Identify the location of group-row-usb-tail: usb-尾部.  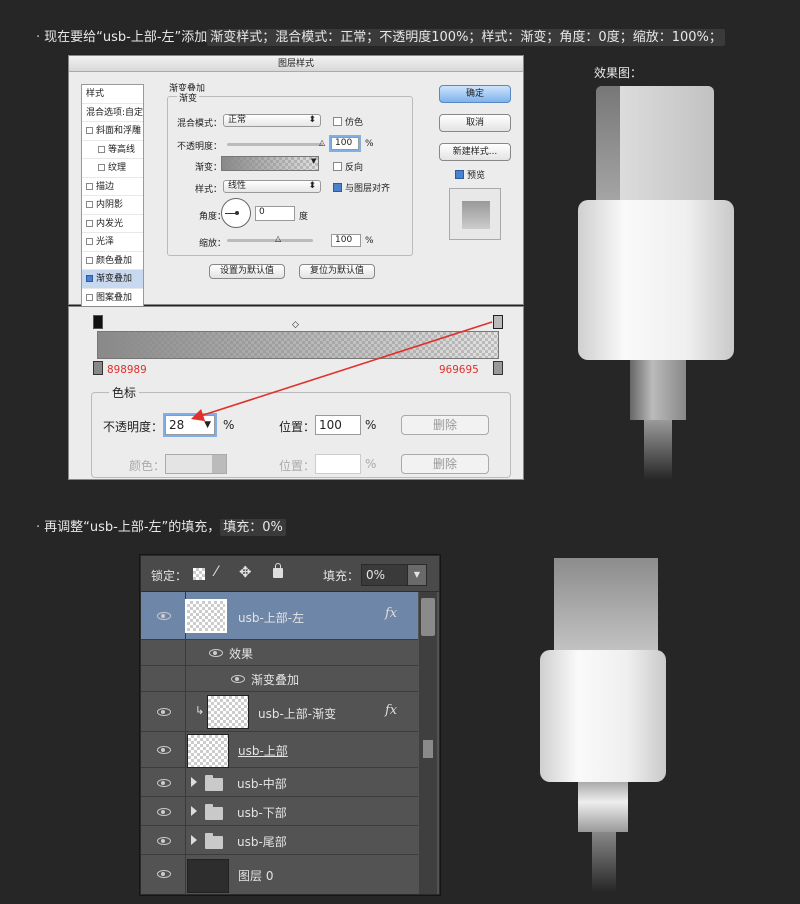
(279, 840).